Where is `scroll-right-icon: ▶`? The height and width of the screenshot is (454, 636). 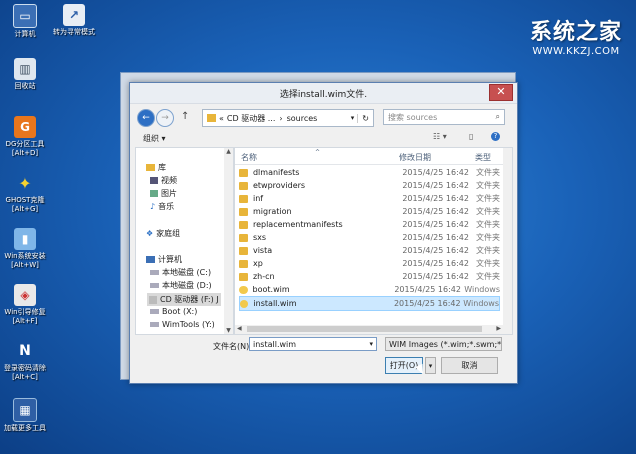 scroll-right-icon: ▶ is located at coordinates (498, 328).